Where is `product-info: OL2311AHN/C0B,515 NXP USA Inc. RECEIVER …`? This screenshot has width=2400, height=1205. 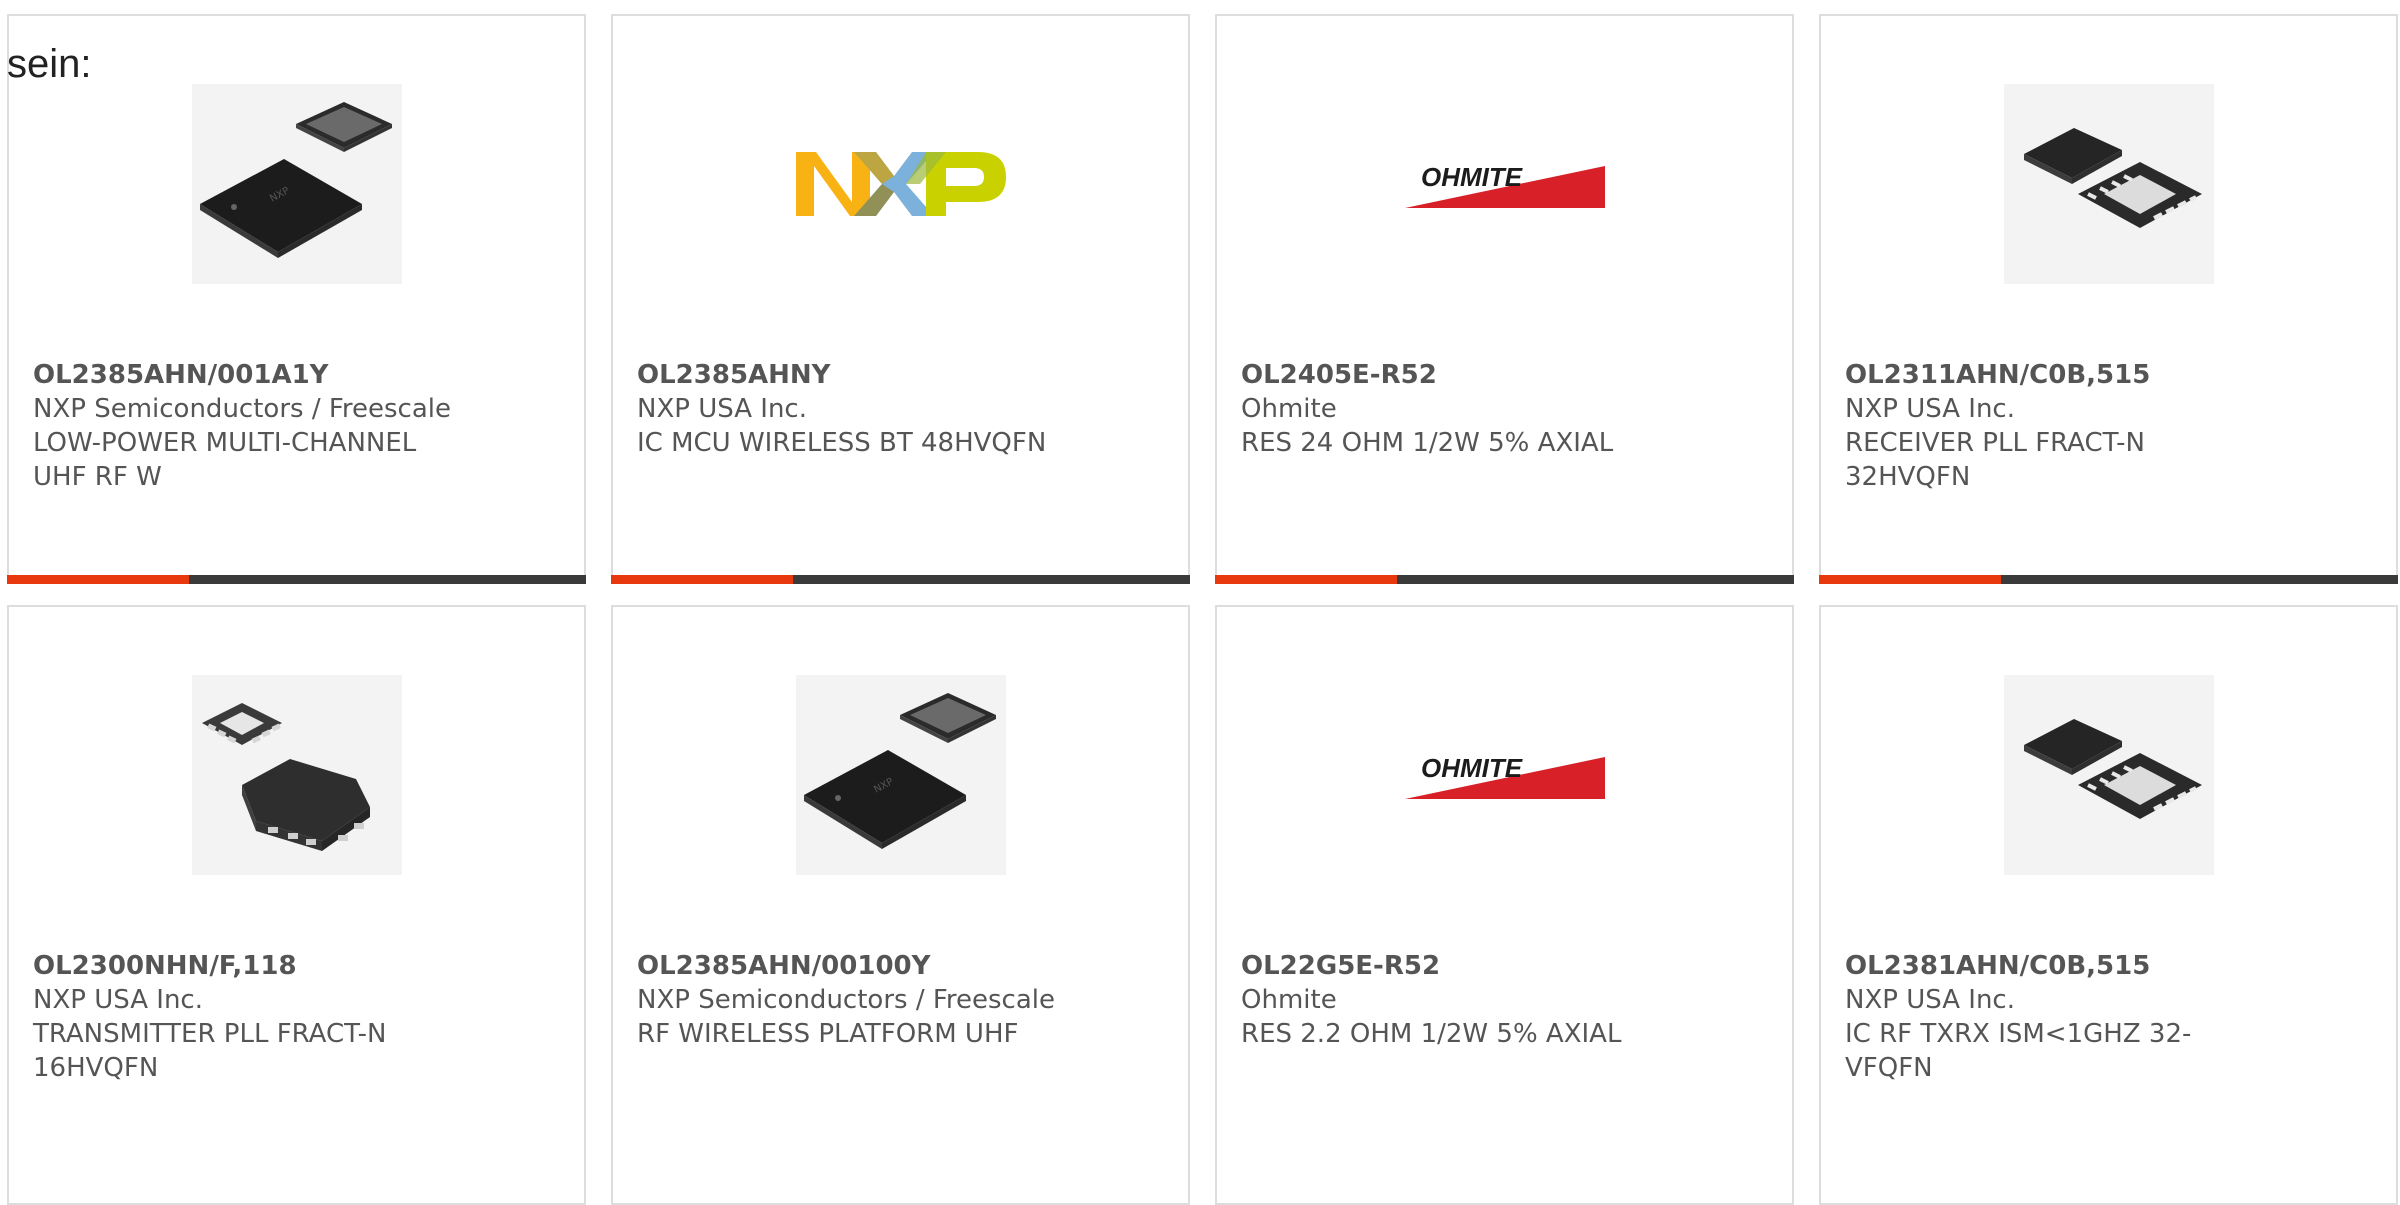 product-info: OL2311AHN/C0B,515 NXP USA Inc. RECEIVER … is located at coordinates (2110, 426).